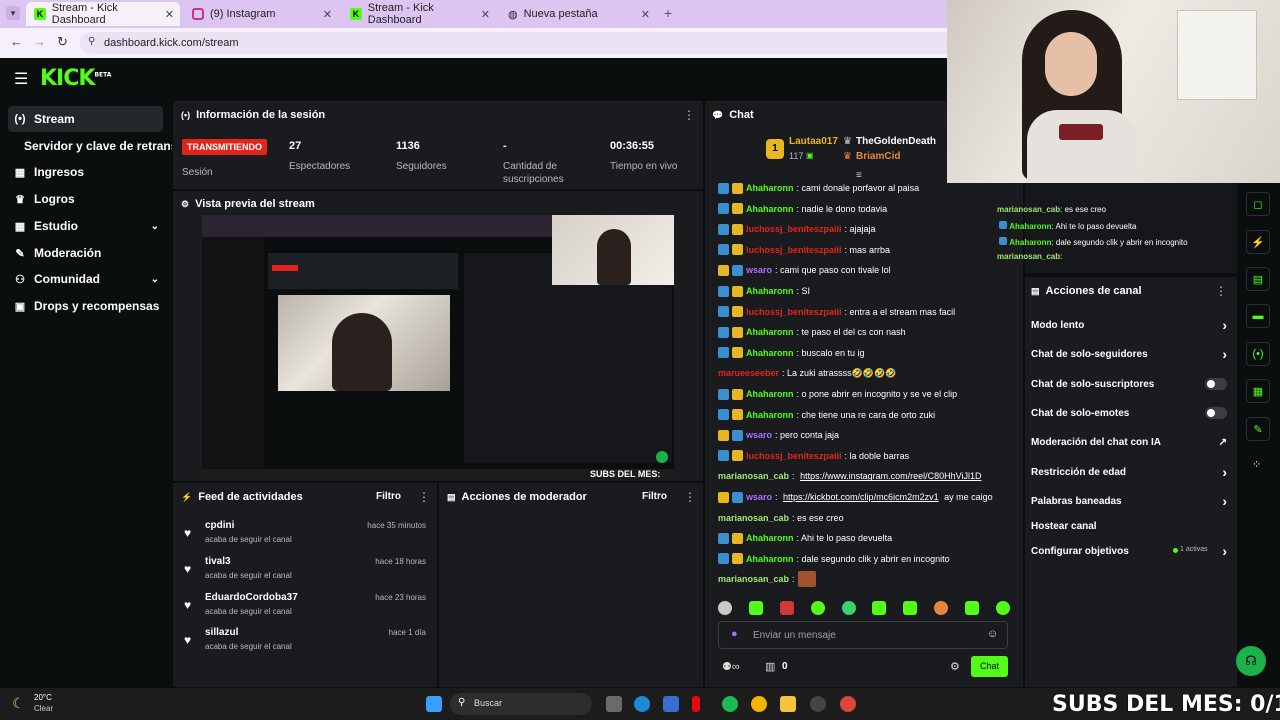  I want to click on sidebar-item-server-key: Servidor y clave de retransm, so click(95, 146).